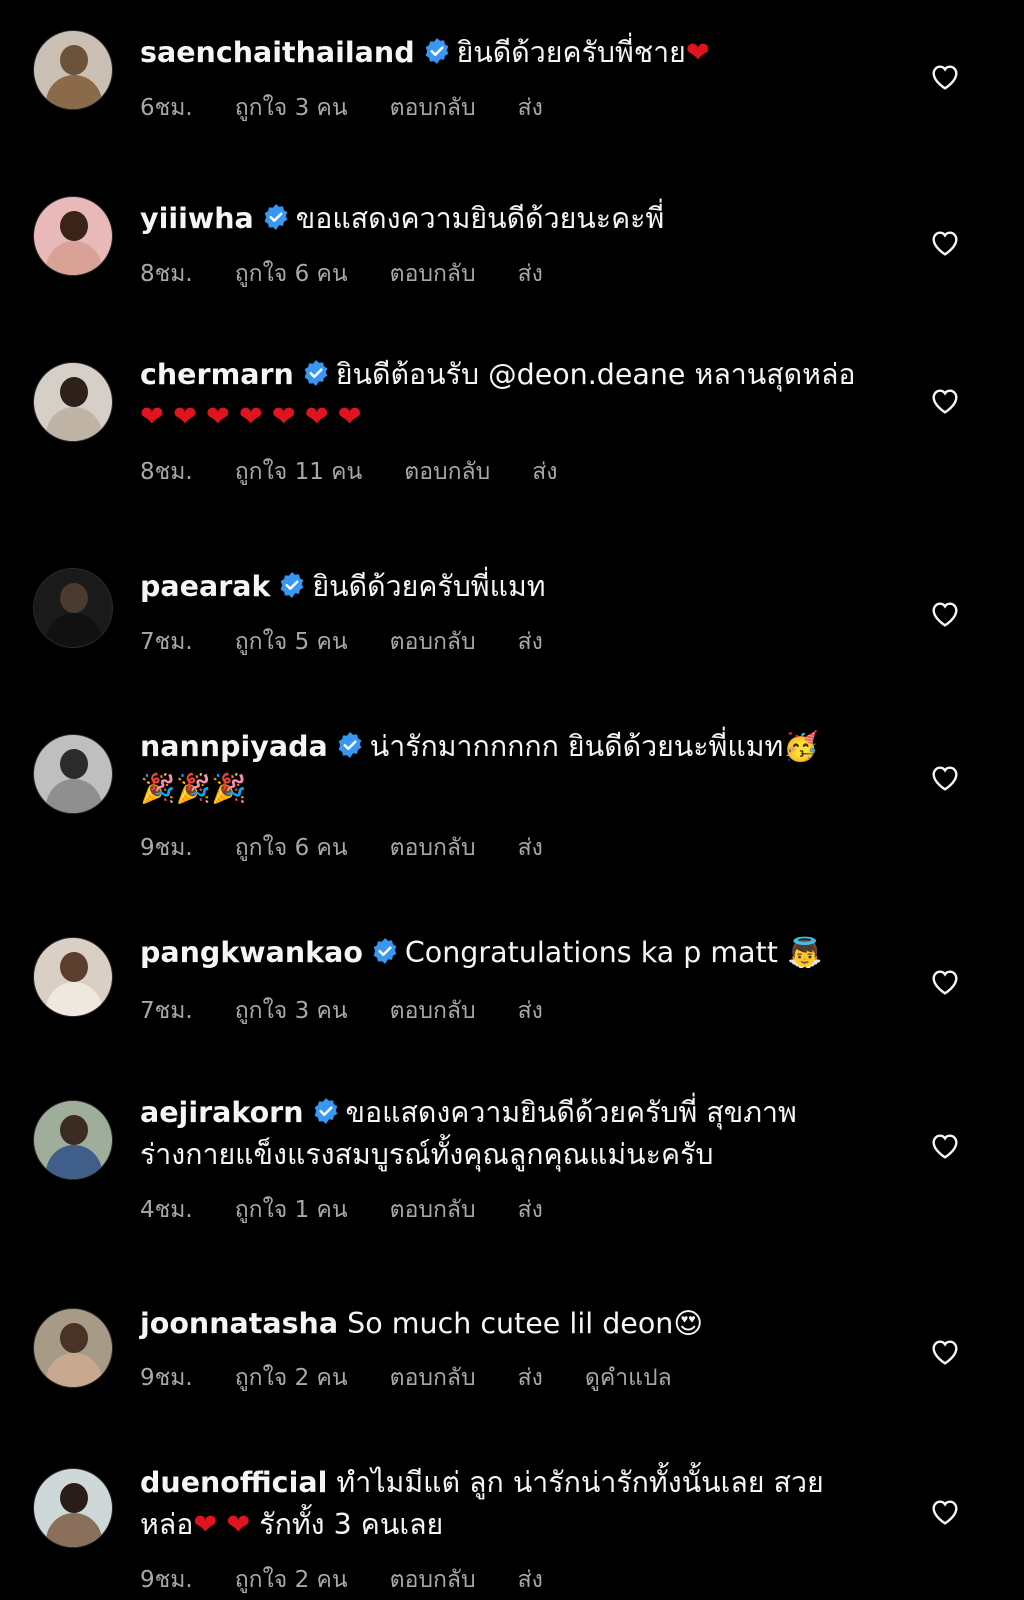 The width and height of the screenshot is (1024, 1600). Describe the element at coordinates (370, 472) in the screenshot. I see `comment-meta: 8ชม. ถูกใจ 11 คน ตอบกลับ ส่ง` at that location.